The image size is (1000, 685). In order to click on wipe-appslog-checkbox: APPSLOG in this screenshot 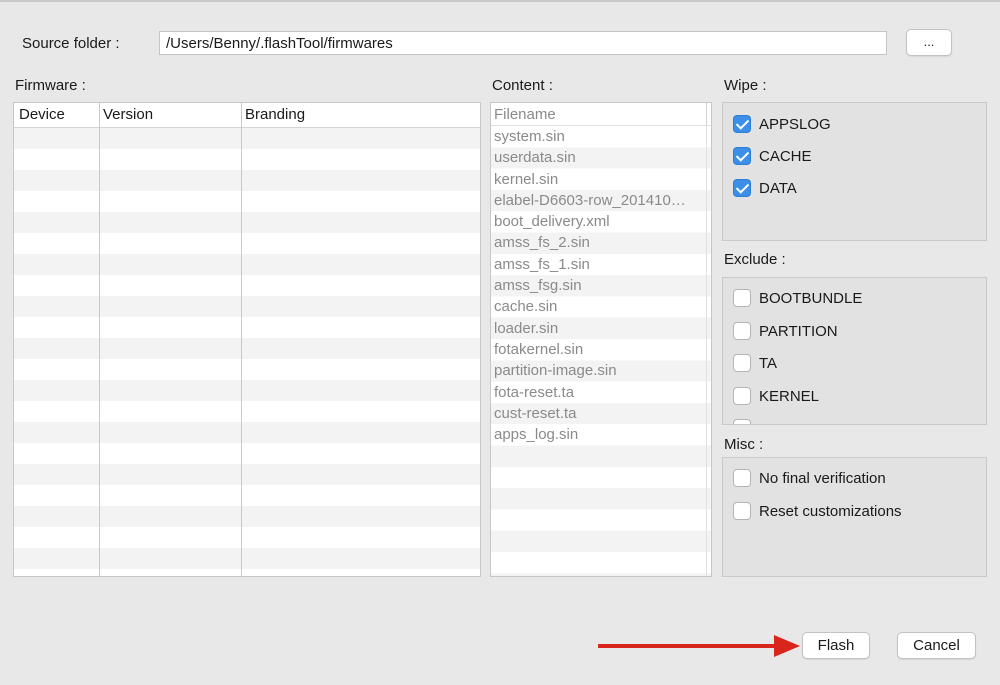, I will do `click(782, 124)`.